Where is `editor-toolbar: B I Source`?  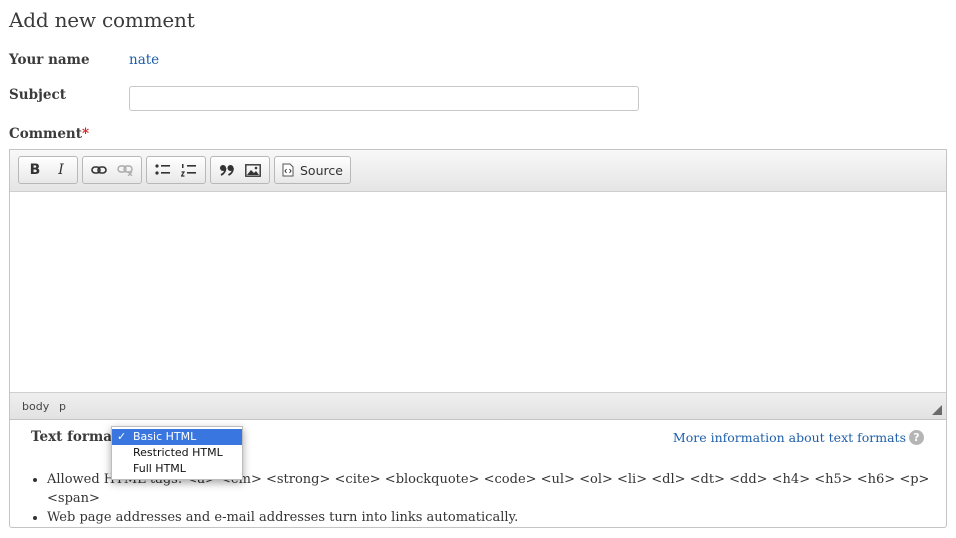 editor-toolbar: B I Source is located at coordinates (478, 171).